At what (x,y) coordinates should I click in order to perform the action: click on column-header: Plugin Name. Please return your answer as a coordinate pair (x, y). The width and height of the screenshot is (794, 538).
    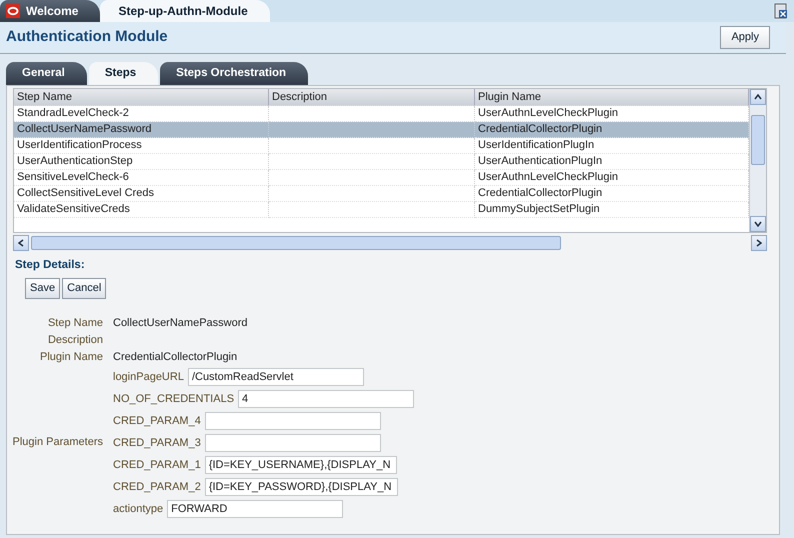
    Looking at the image, I should click on (612, 97).